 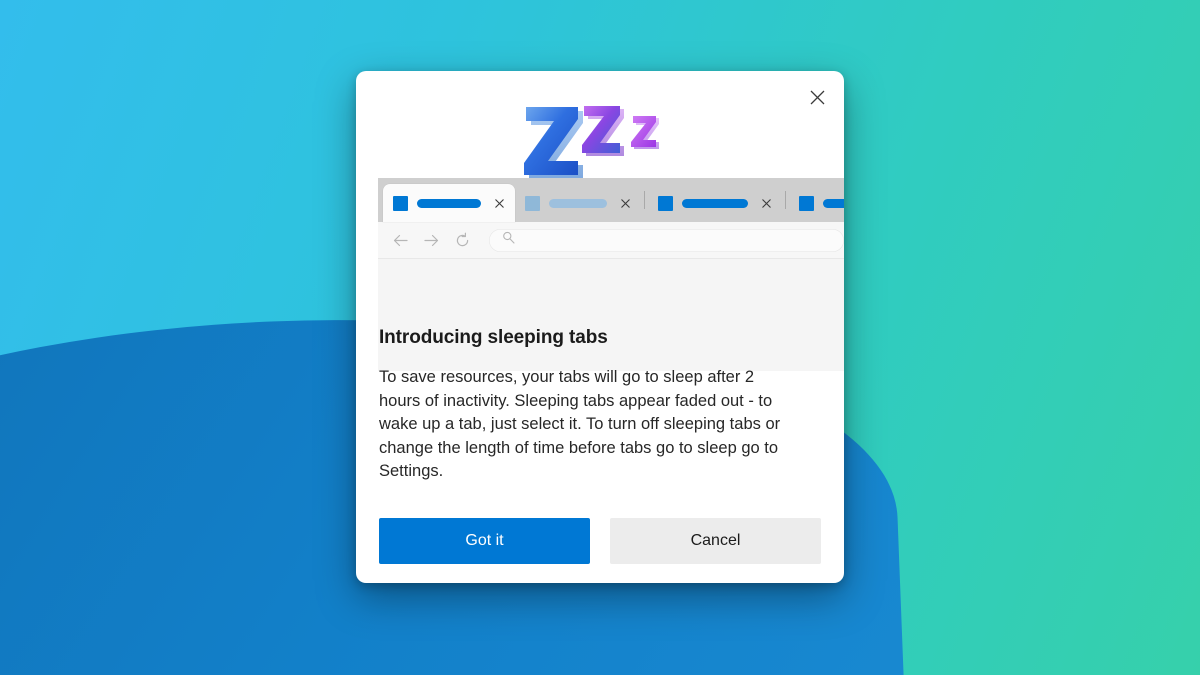 I want to click on got-it-button: Got it, so click(x=484, y=541).